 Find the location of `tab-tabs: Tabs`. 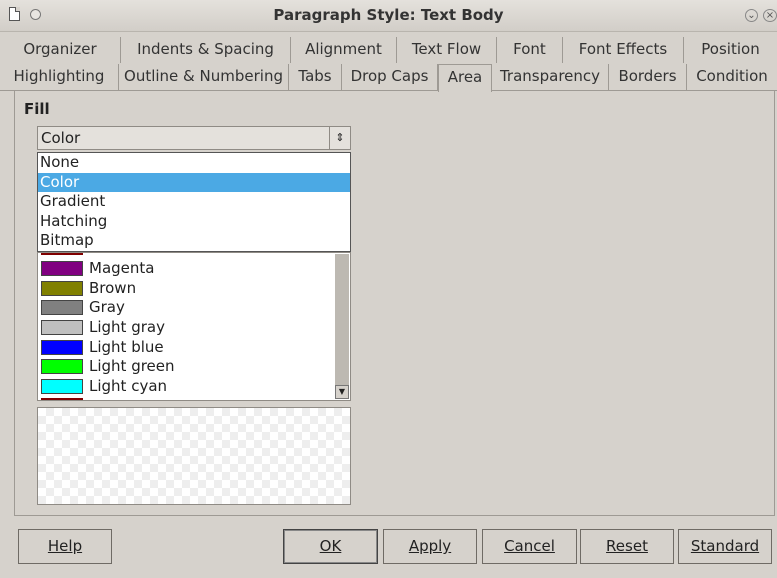

tab-tabs: Tabs is located at coordinates (315, 77).